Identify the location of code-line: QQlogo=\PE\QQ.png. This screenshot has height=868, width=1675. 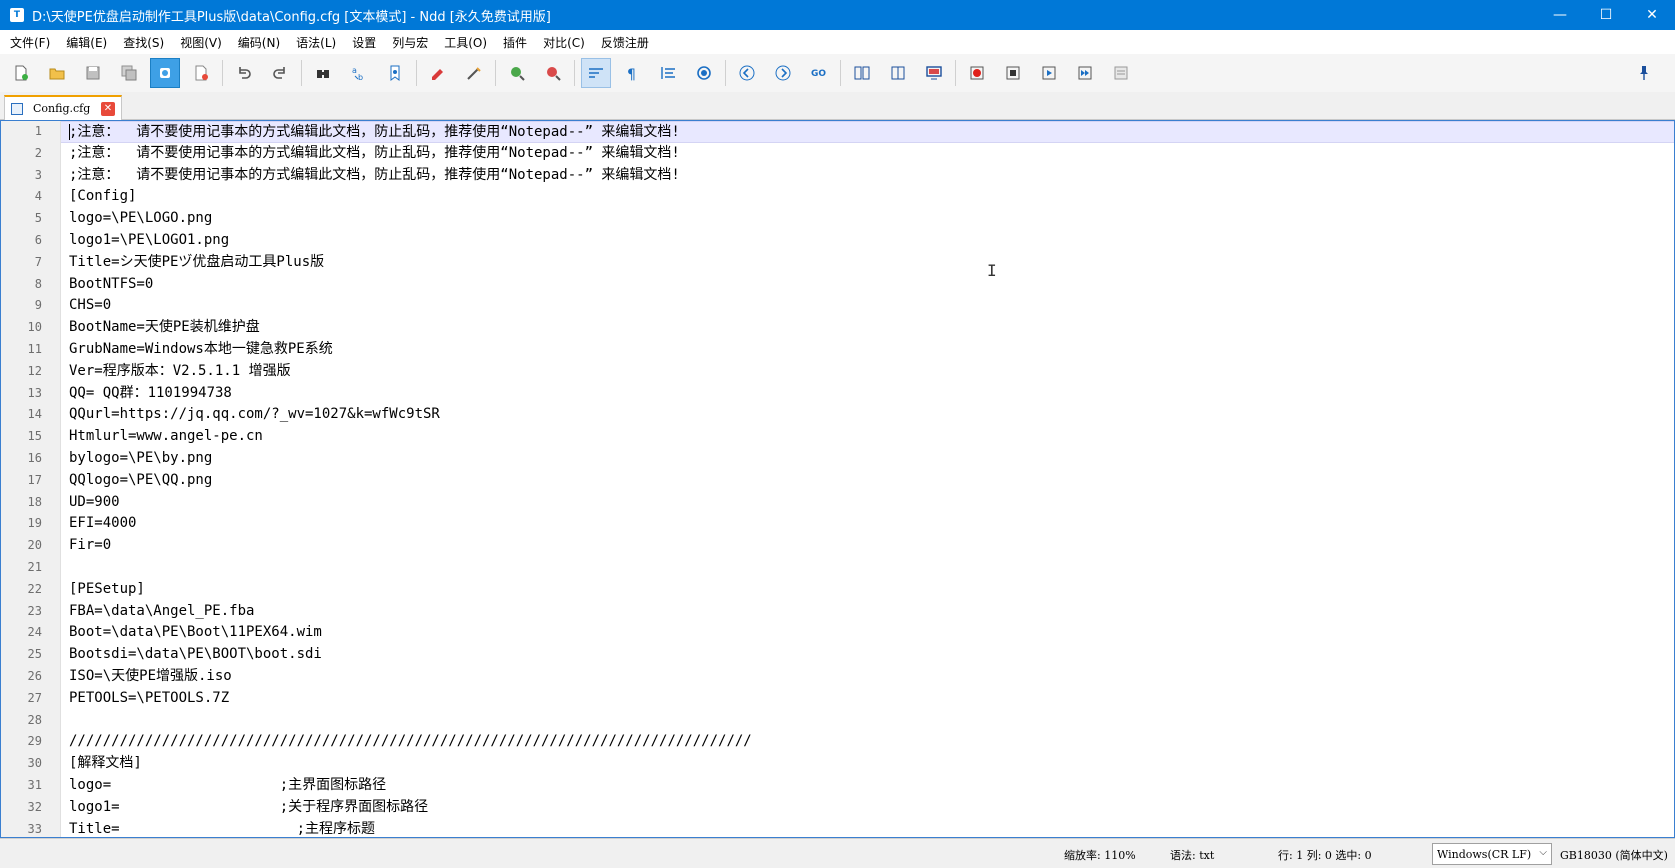
(867, 481).